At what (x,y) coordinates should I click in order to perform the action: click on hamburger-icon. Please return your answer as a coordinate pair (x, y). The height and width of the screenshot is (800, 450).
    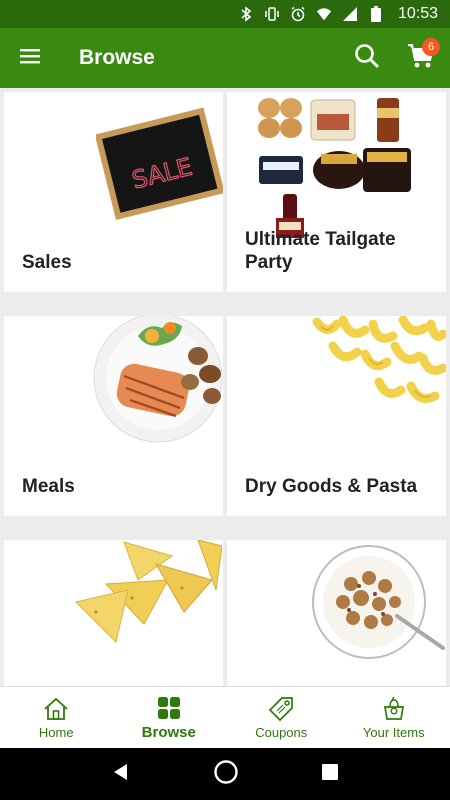
    Looking at the image, I should click on (30, 58).